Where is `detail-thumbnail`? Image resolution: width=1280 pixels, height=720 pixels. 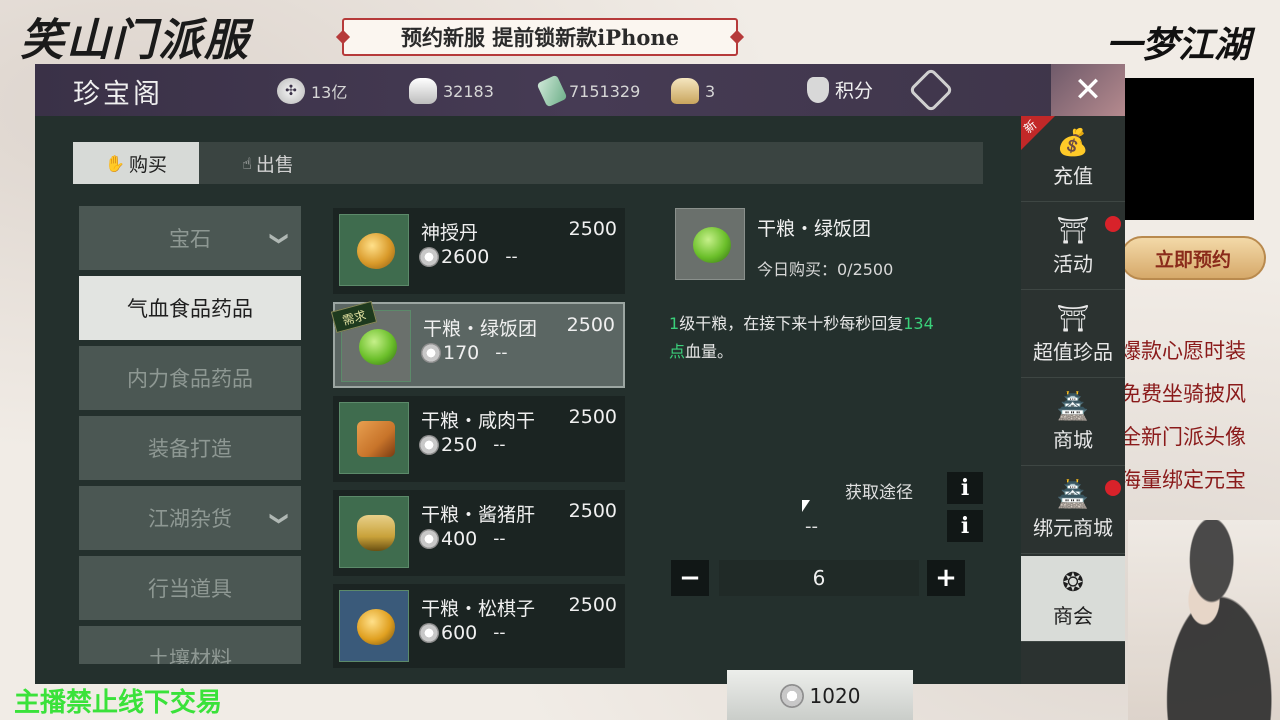
detail-thumbnail is located at coordinates (710, 244).